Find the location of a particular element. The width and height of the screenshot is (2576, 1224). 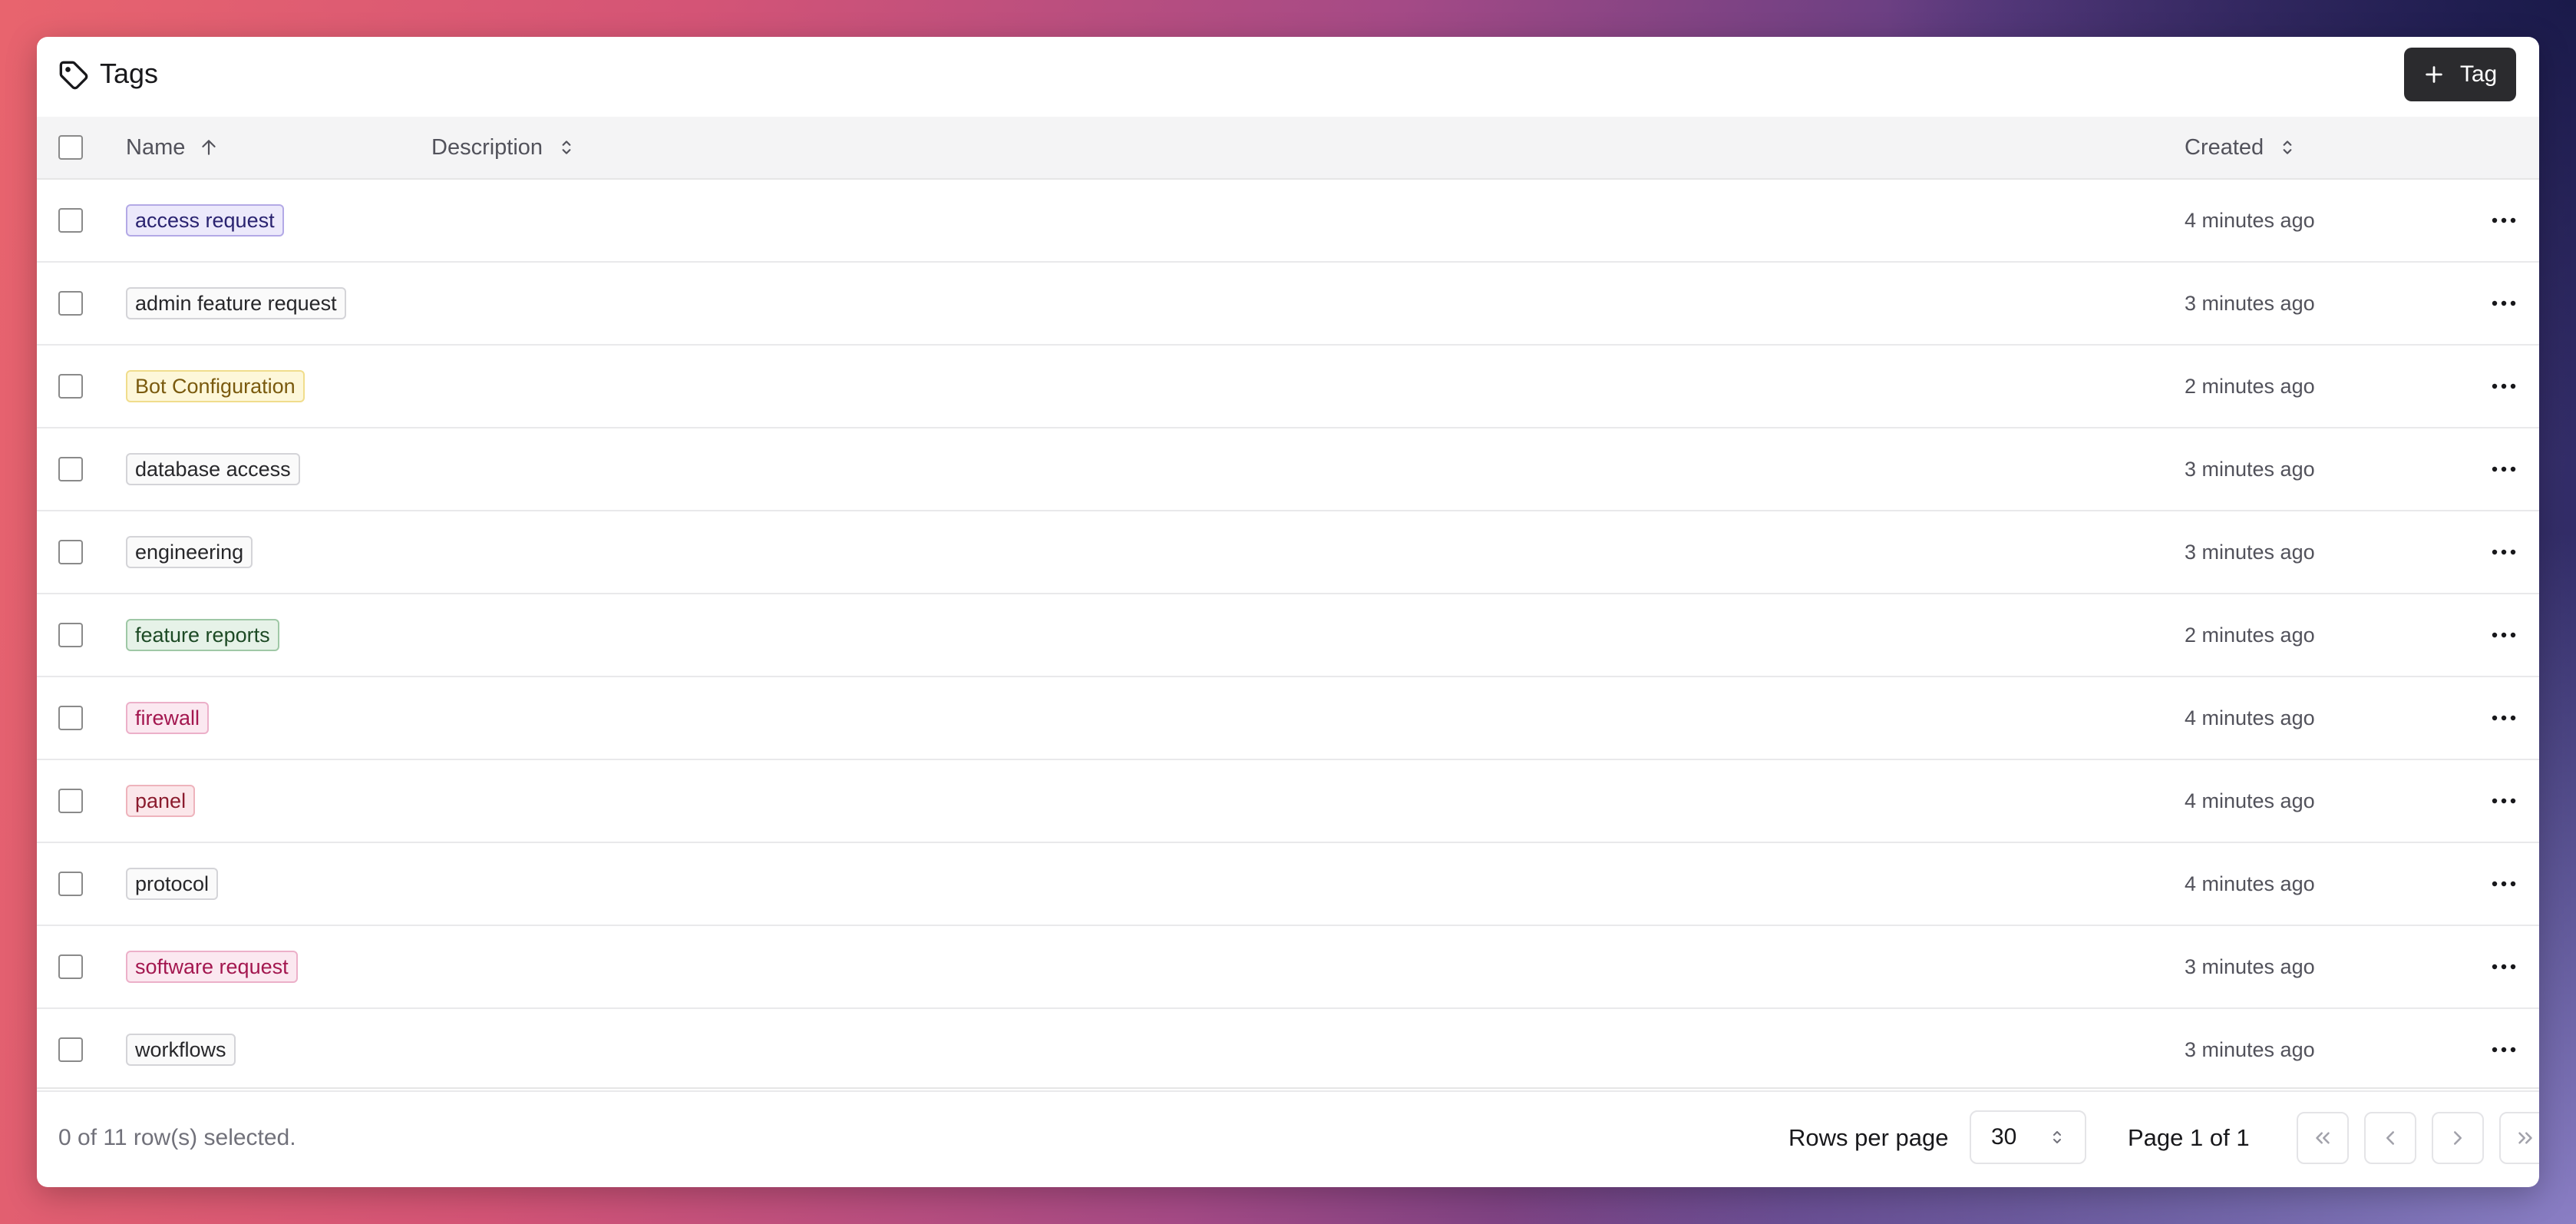

tag-name-chip: database access is located at coordinates (213, 469).